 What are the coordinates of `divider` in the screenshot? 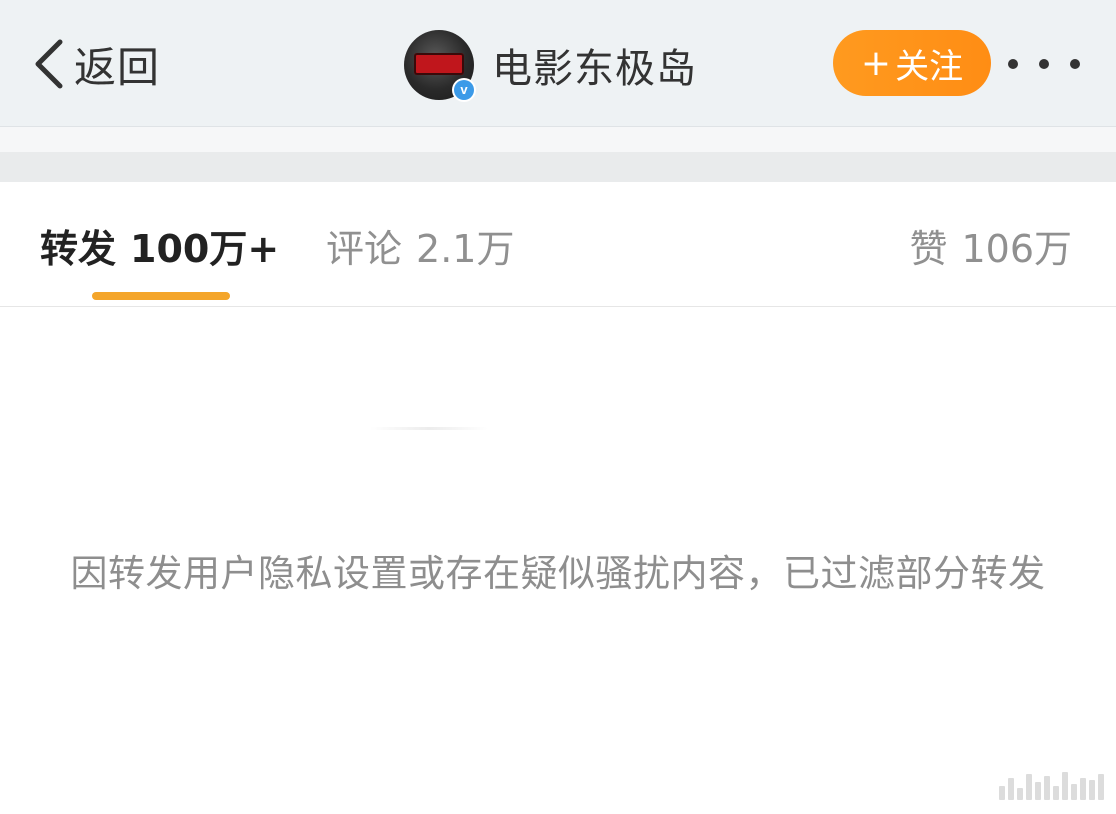 It's located at (429, 428).